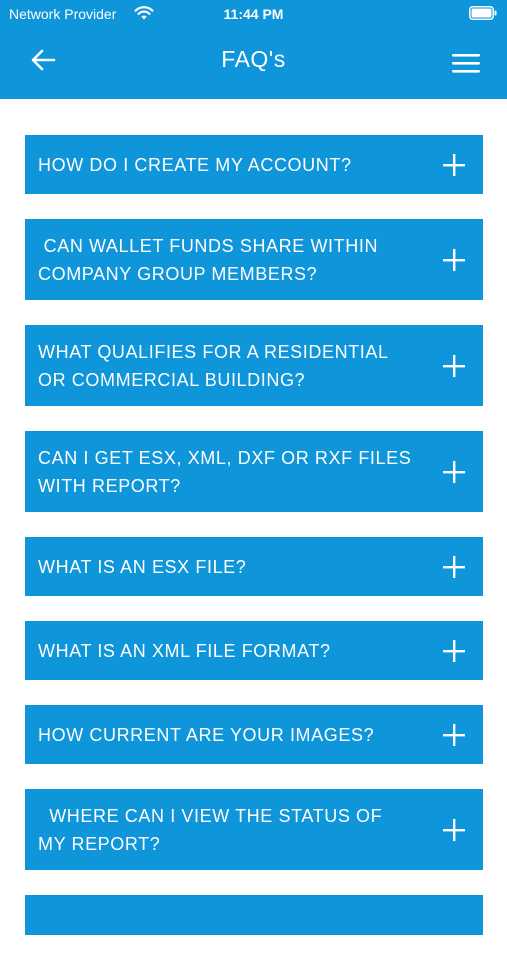  I want to click on app-header: Network Provider 11:44 PM FAQ's, so click(253, 49).